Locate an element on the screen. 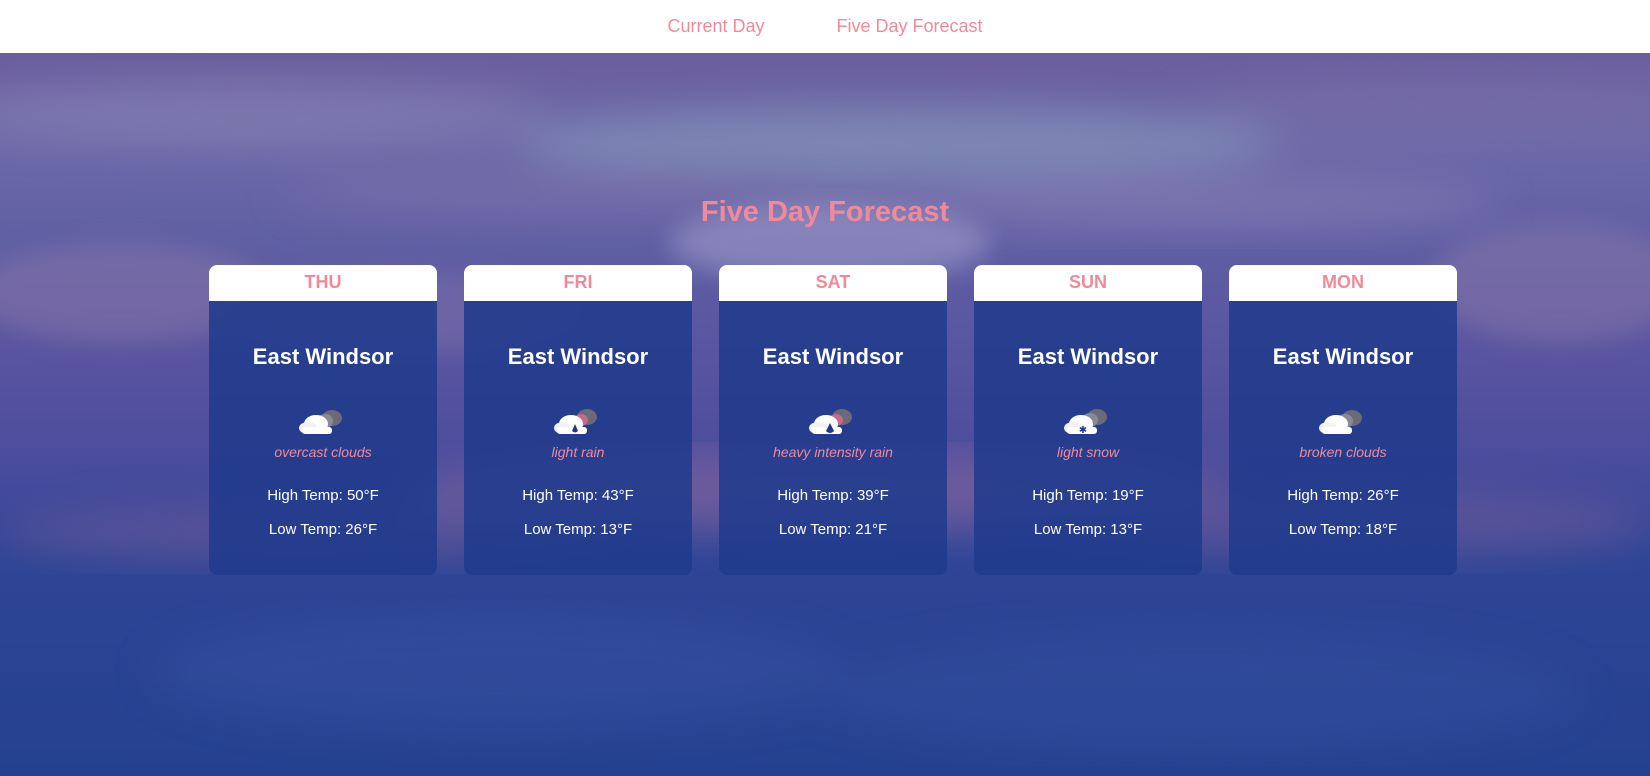 The image size is (1650, 776). card-day: THU is located at coordinates (323, 283).